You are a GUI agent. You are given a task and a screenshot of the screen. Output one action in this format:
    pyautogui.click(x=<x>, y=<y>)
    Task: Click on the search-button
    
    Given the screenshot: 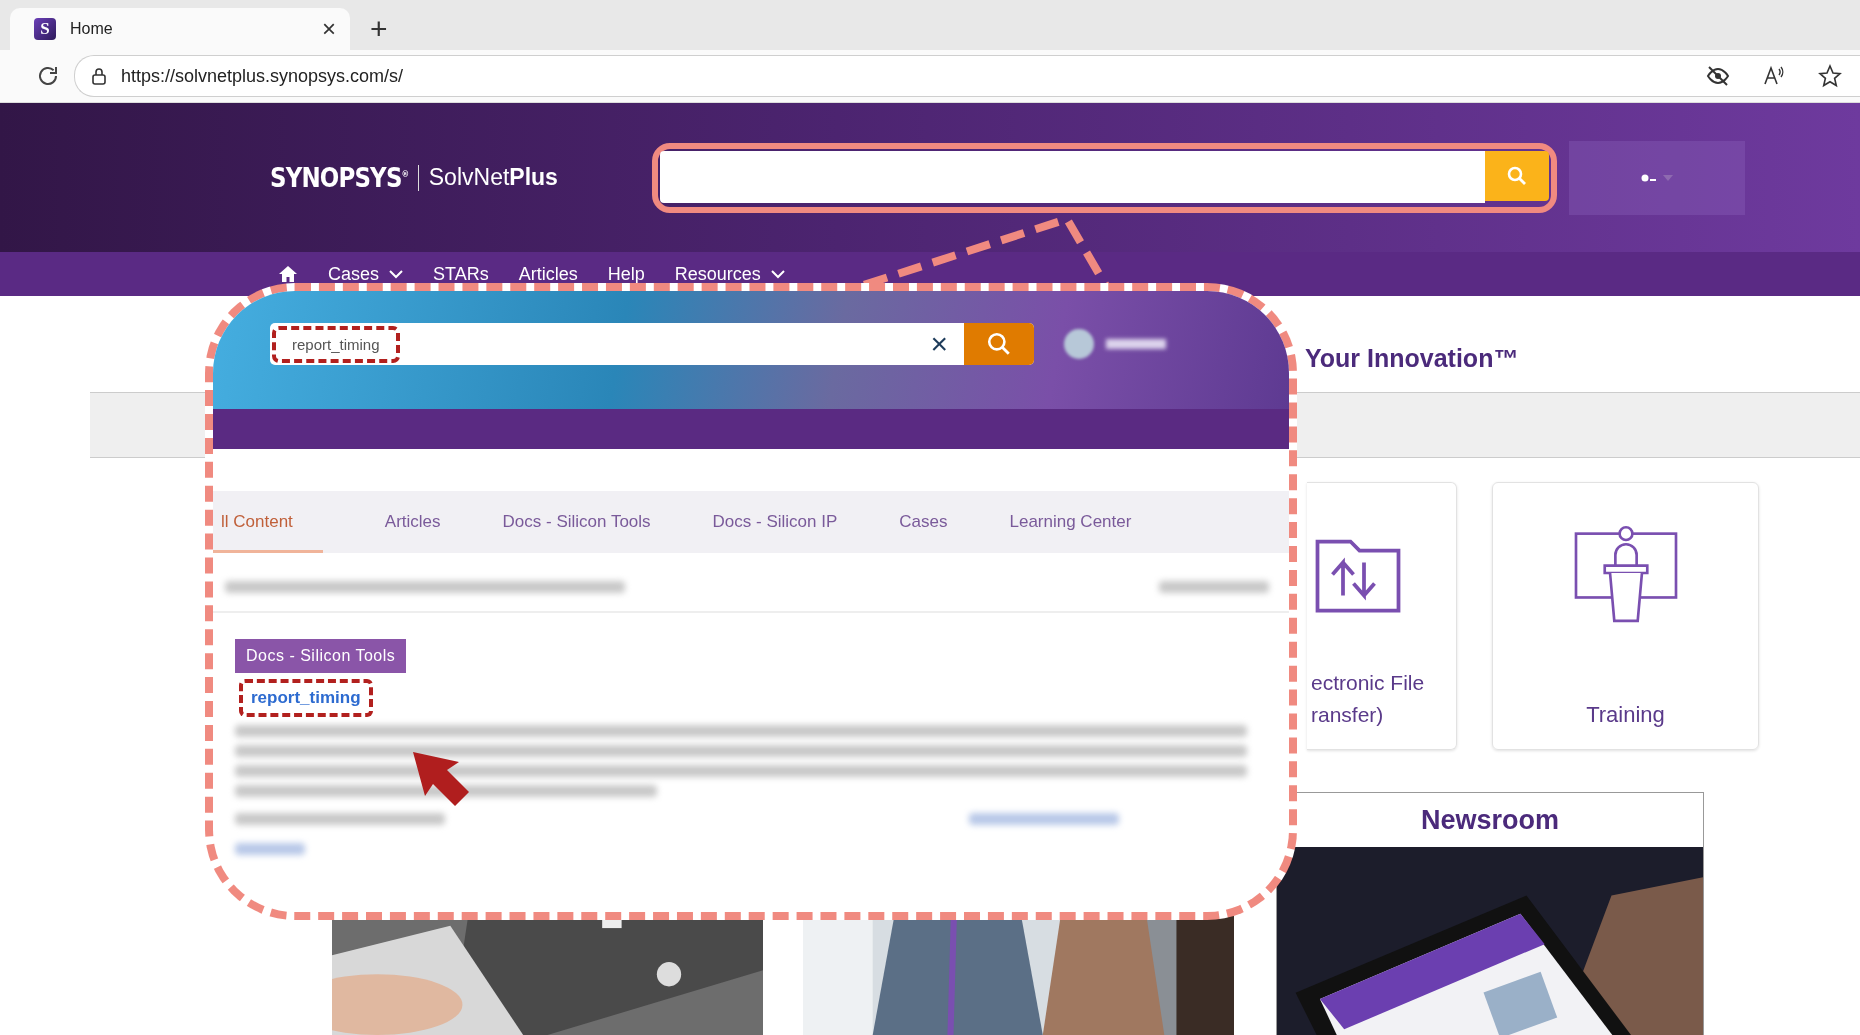 What is the action you would take?
    pyautogui.click(x=999, y=344)
    